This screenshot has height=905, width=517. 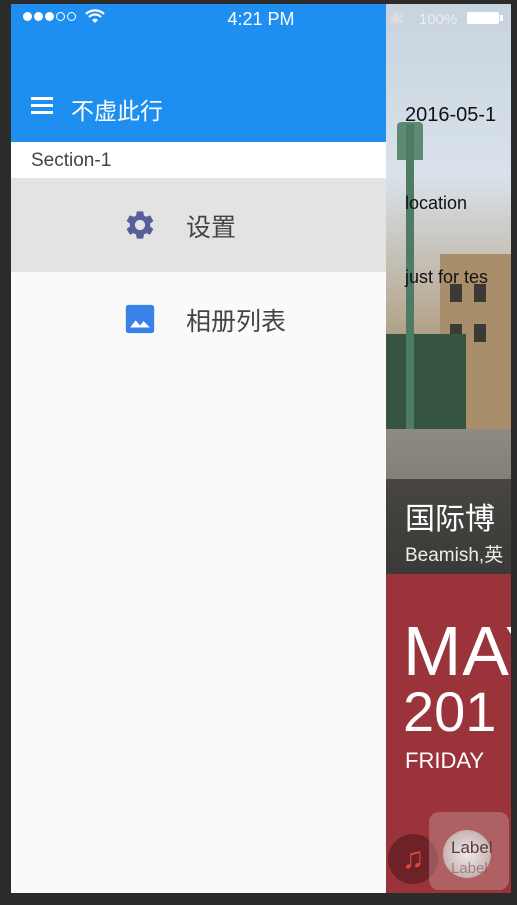 What do you see at coordinates (236, 322) in the screenshot?
I see `menu-item-label: 相册列表` at bounding box center [236, 322].